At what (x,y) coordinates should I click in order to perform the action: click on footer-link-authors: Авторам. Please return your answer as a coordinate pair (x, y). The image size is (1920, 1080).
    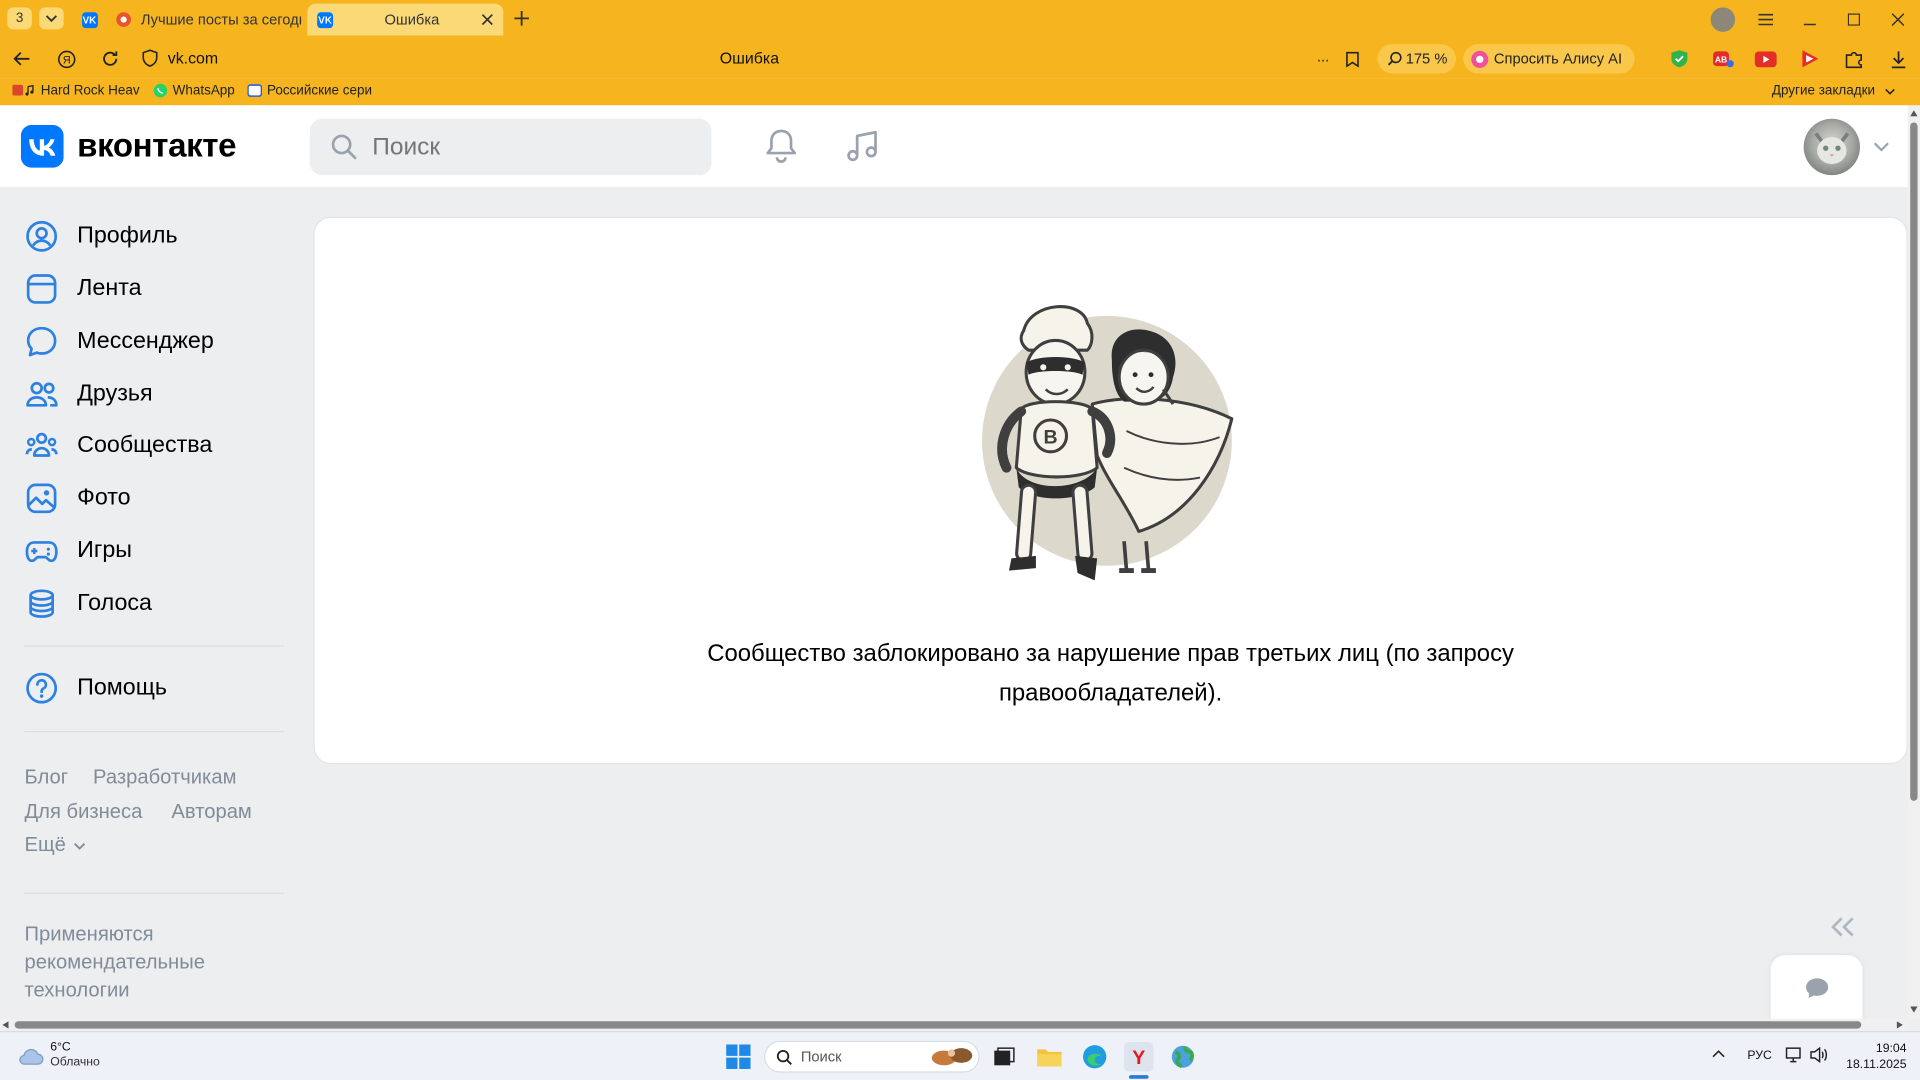
    Looking at the image, I should click on (211, 812).